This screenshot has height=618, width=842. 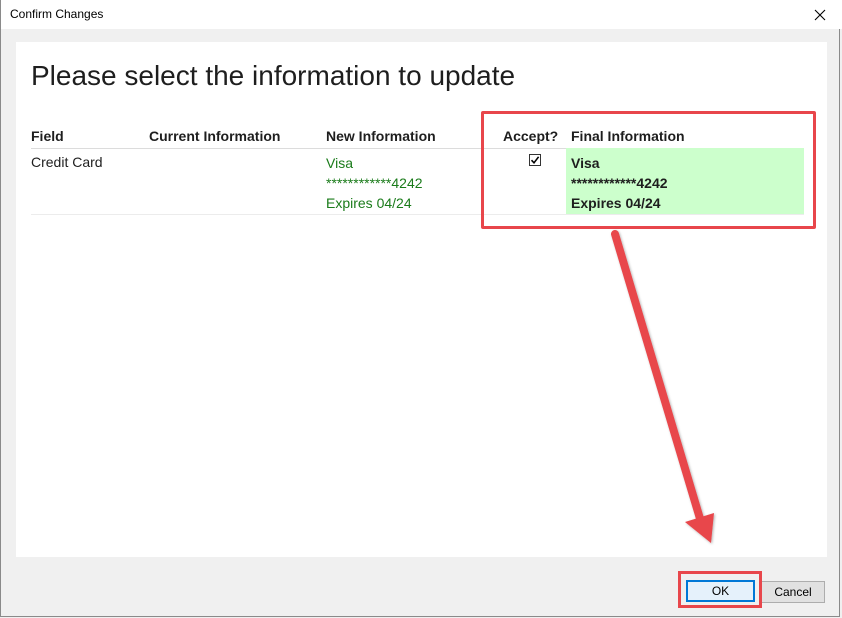 I want to click on title-bar: Confirm Changes, so click(x=421, y=14).